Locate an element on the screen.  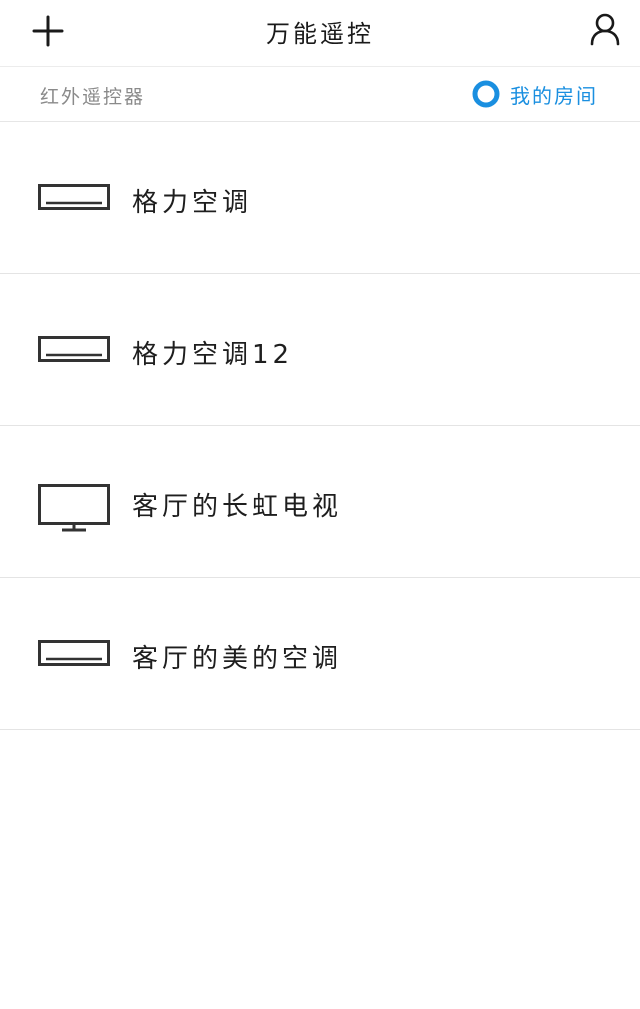
device-name: 客厅的长虹电视 is located at coordinates (237, 507).